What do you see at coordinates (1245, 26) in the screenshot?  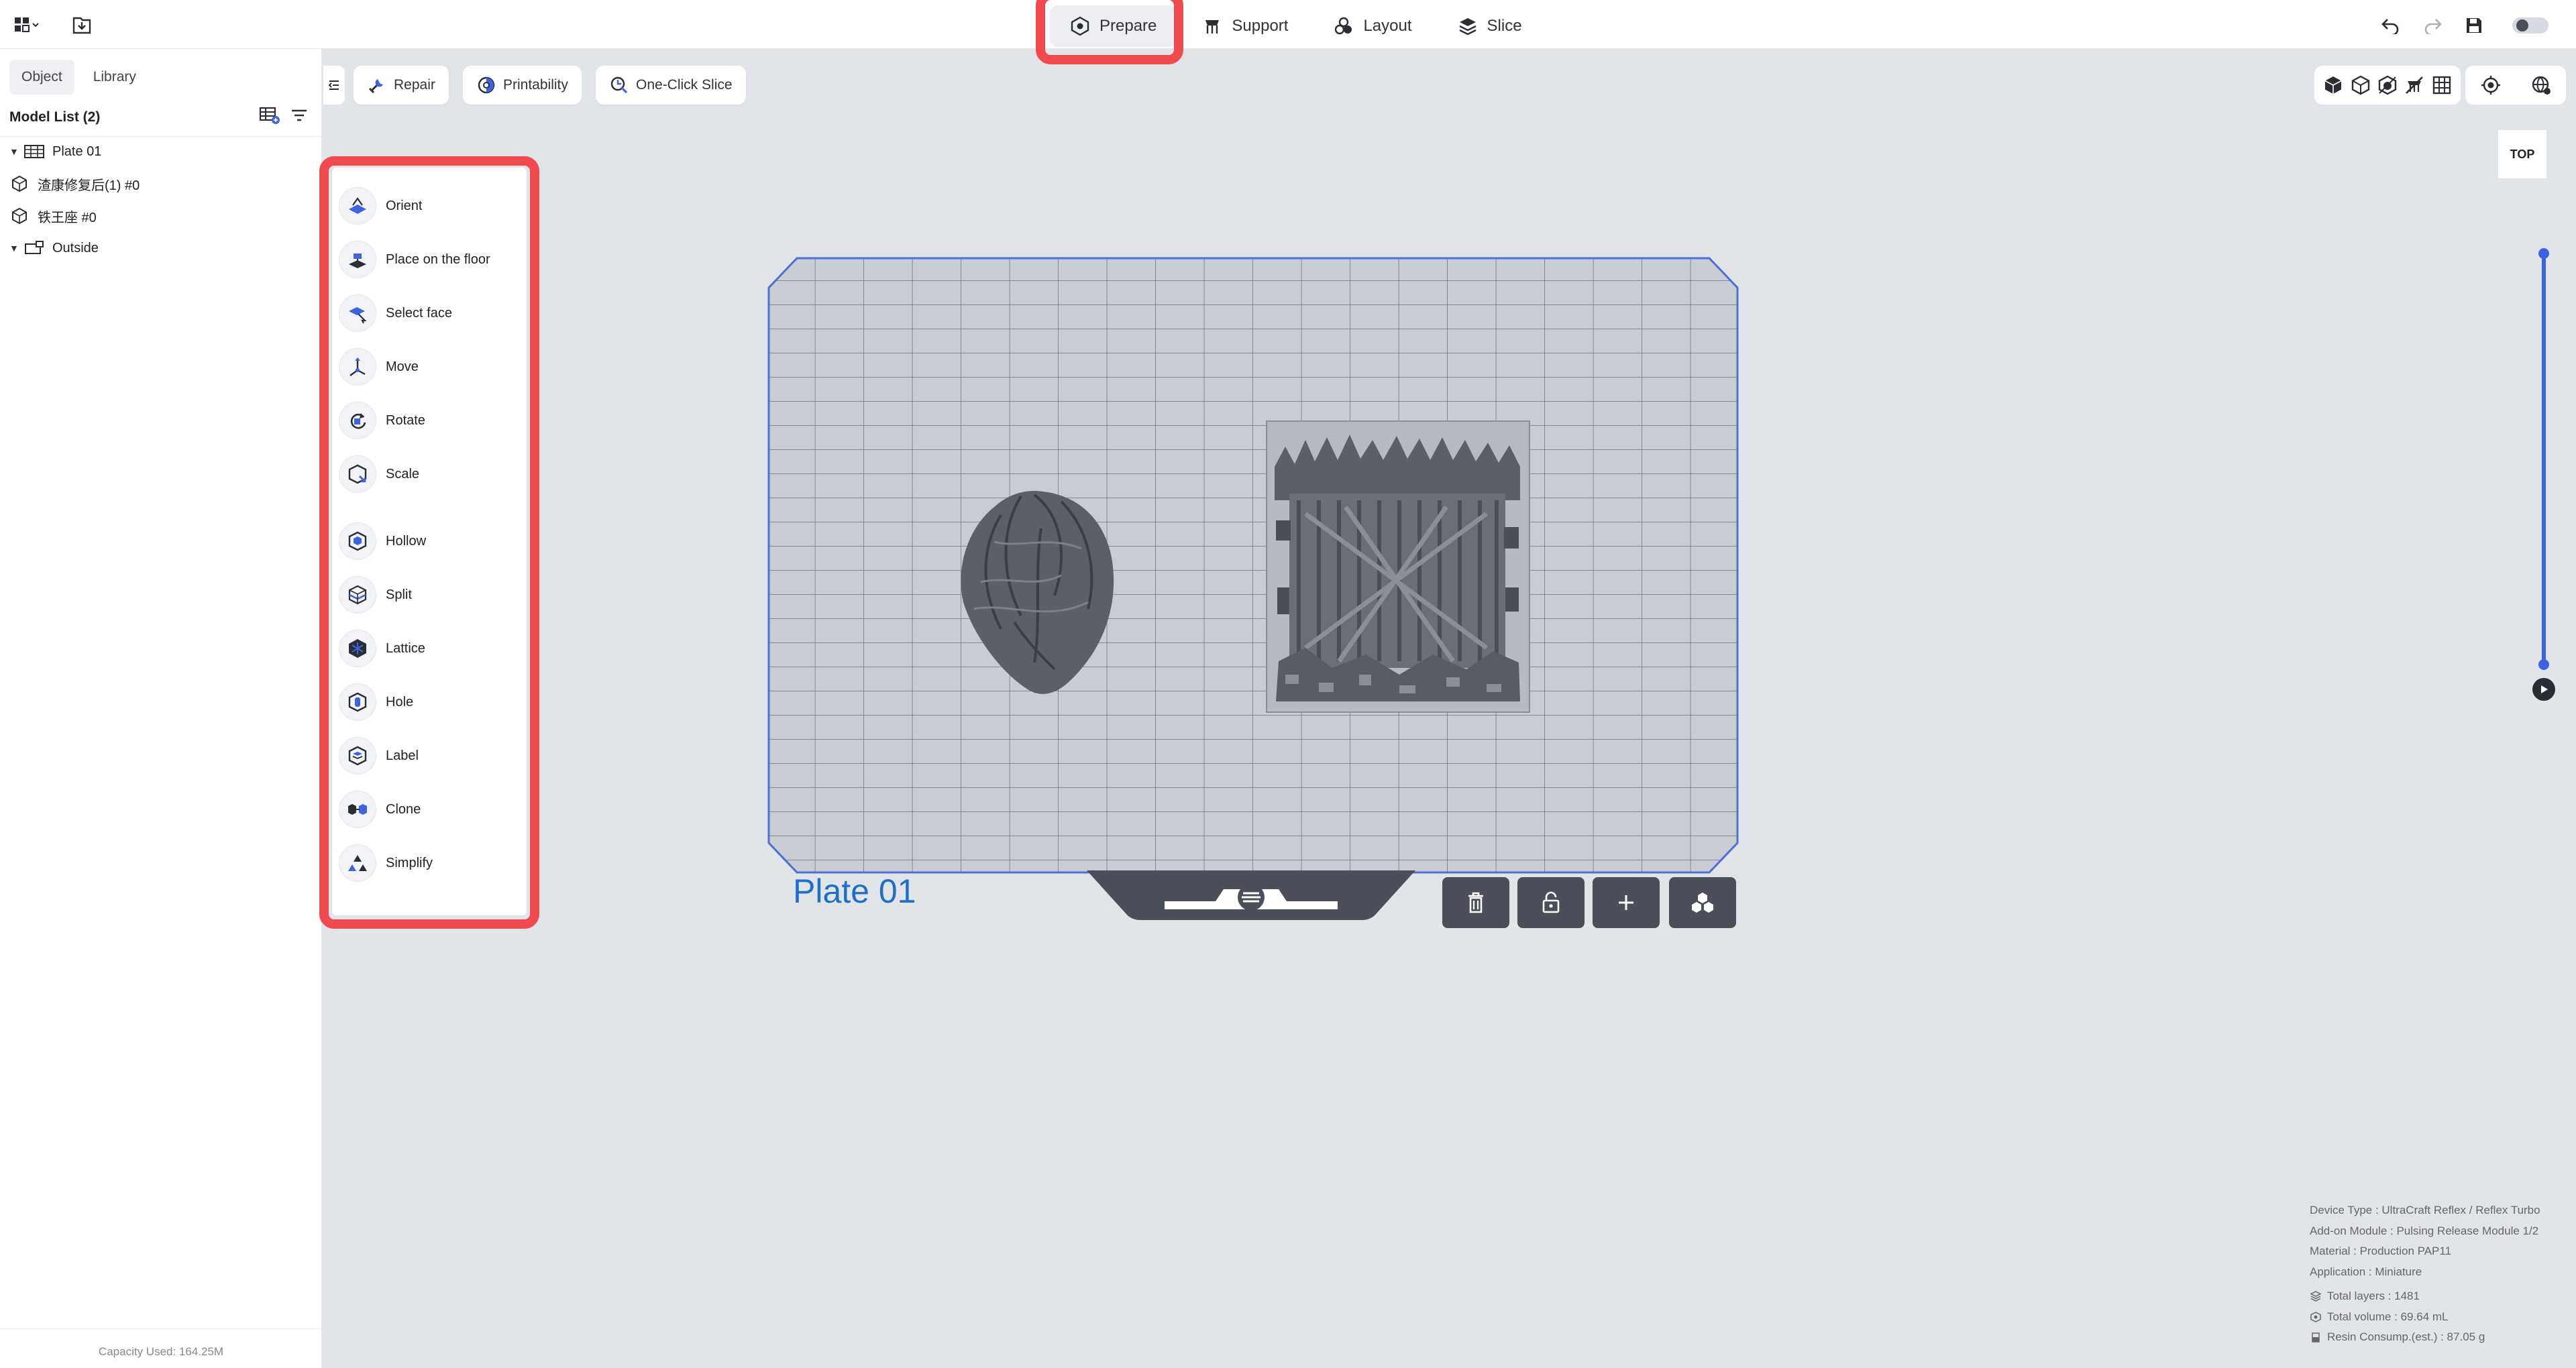 I see `tab-support: Support` at bounding box center [1245, 26].